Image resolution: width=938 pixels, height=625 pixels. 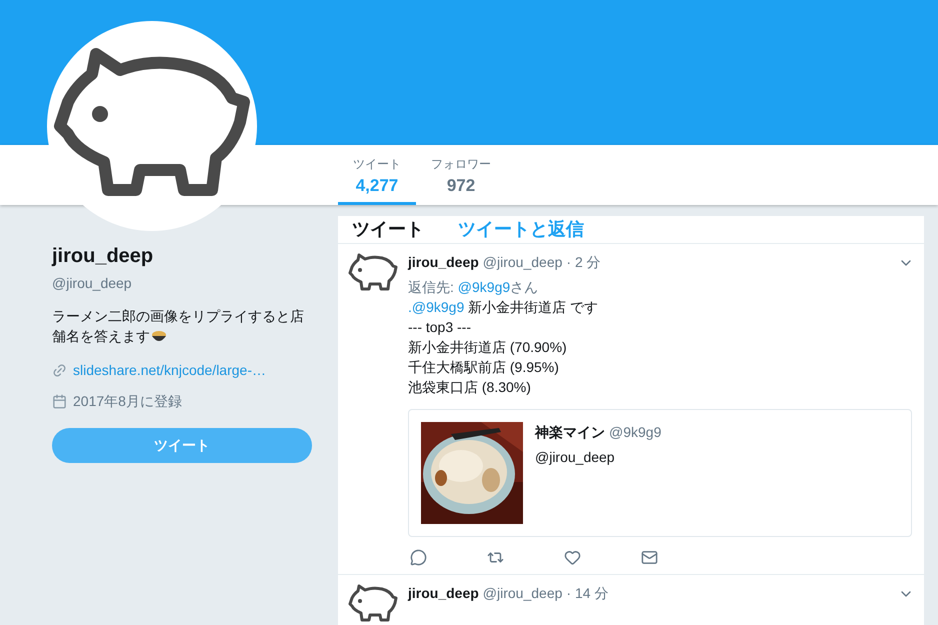 I want to click on tweet-line: 千住大橋駅前店 (9.95%), so click(x=484, y=367).